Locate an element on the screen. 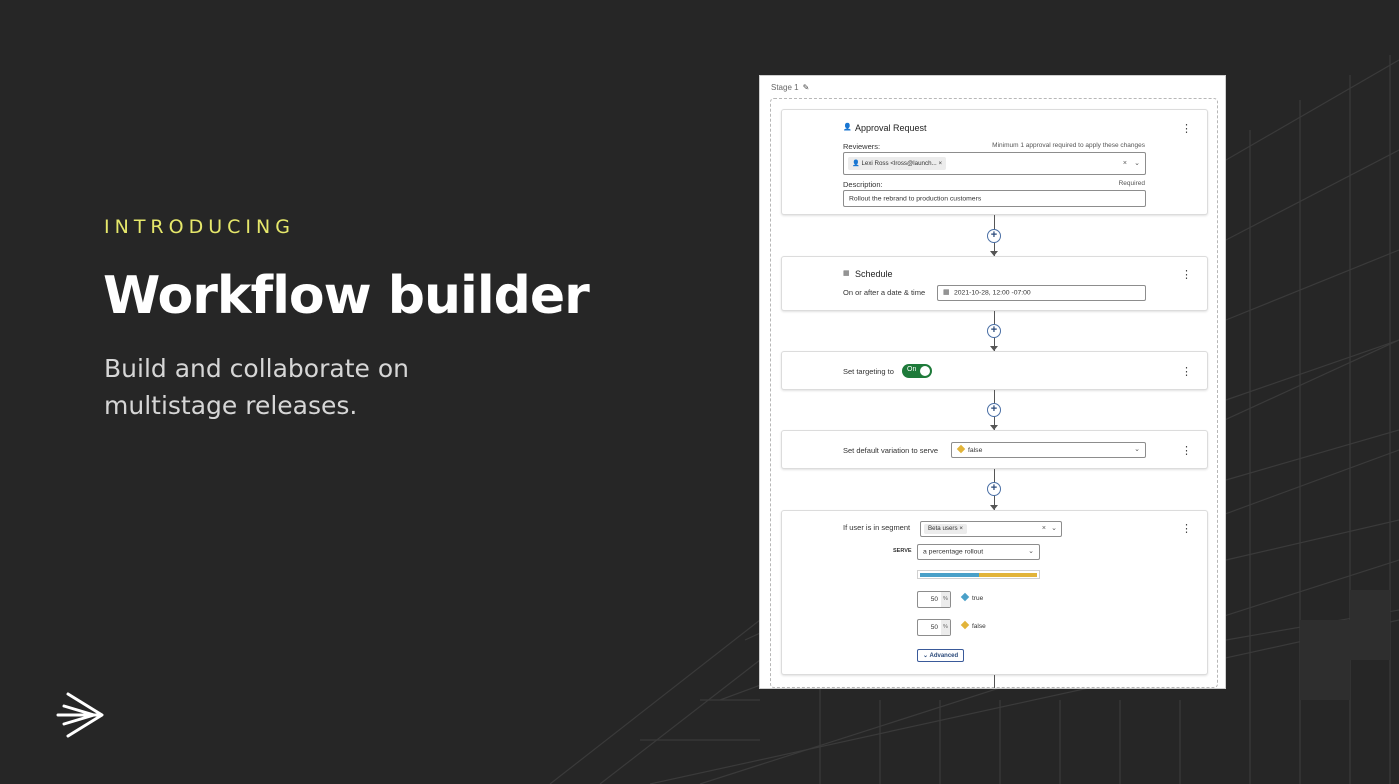  serve-label: SERVE is located at coordinates (902, 551).